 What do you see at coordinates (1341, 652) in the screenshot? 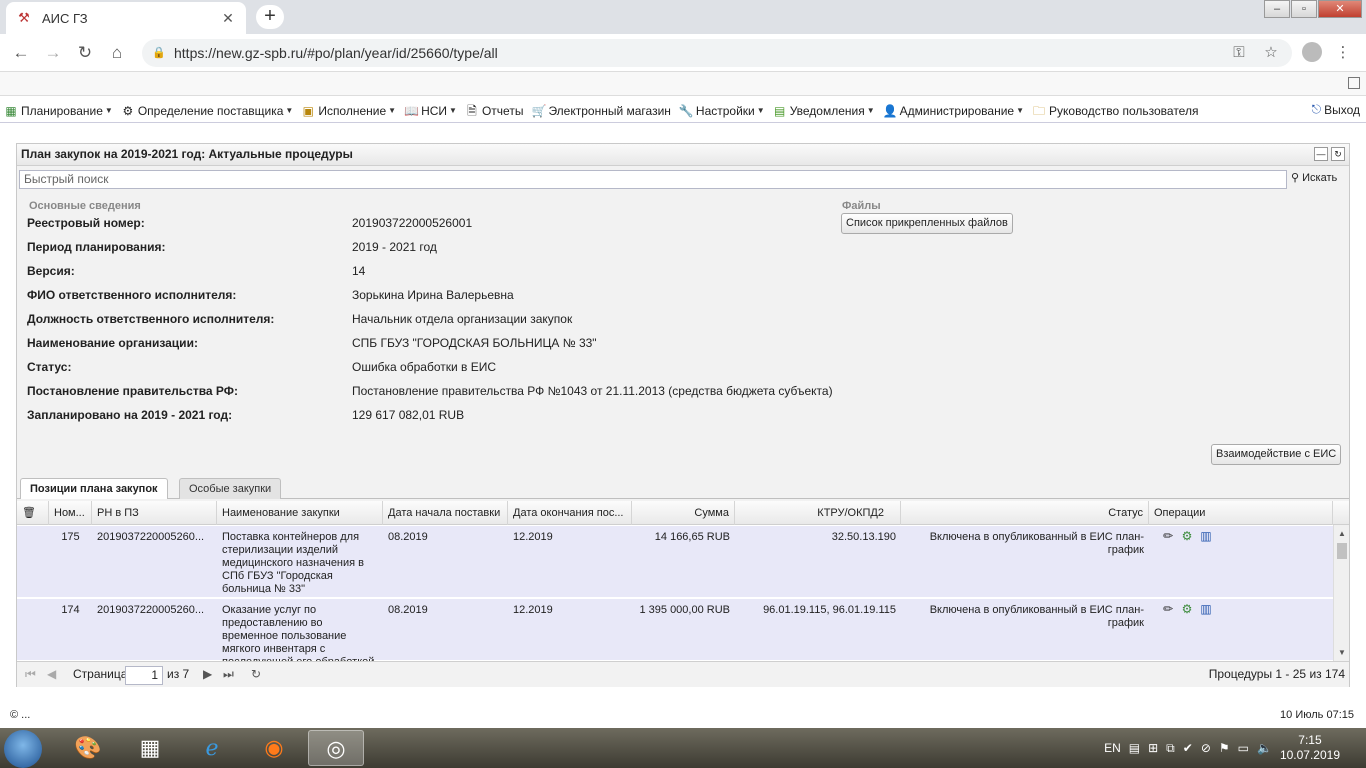
I see `scroll-down-icon: ▼` at bounding box center [1341, 652].